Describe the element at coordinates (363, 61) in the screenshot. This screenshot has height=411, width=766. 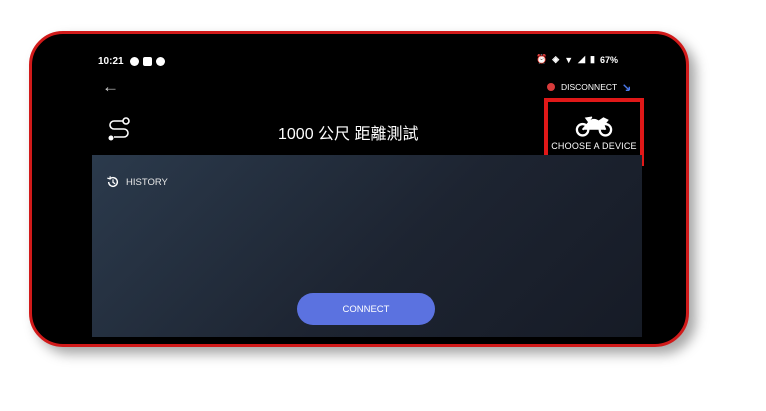
I see `status-bar: 10:21 ⏰ ◈ ▼ ◢ ▮ 67%` at that location.